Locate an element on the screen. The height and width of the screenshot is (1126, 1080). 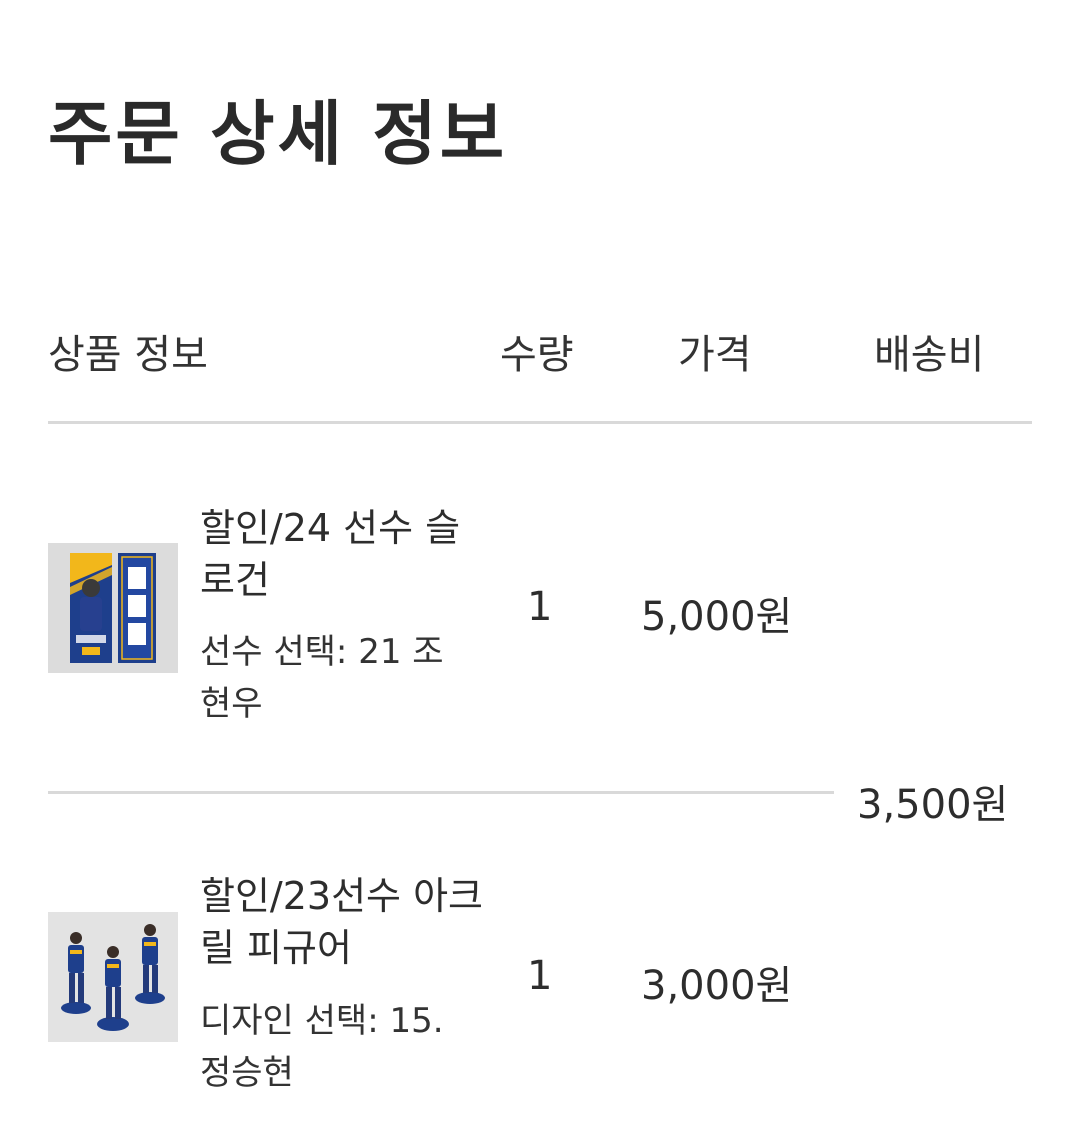
header-quantity: 수량 is located at coordinates (537, 355).